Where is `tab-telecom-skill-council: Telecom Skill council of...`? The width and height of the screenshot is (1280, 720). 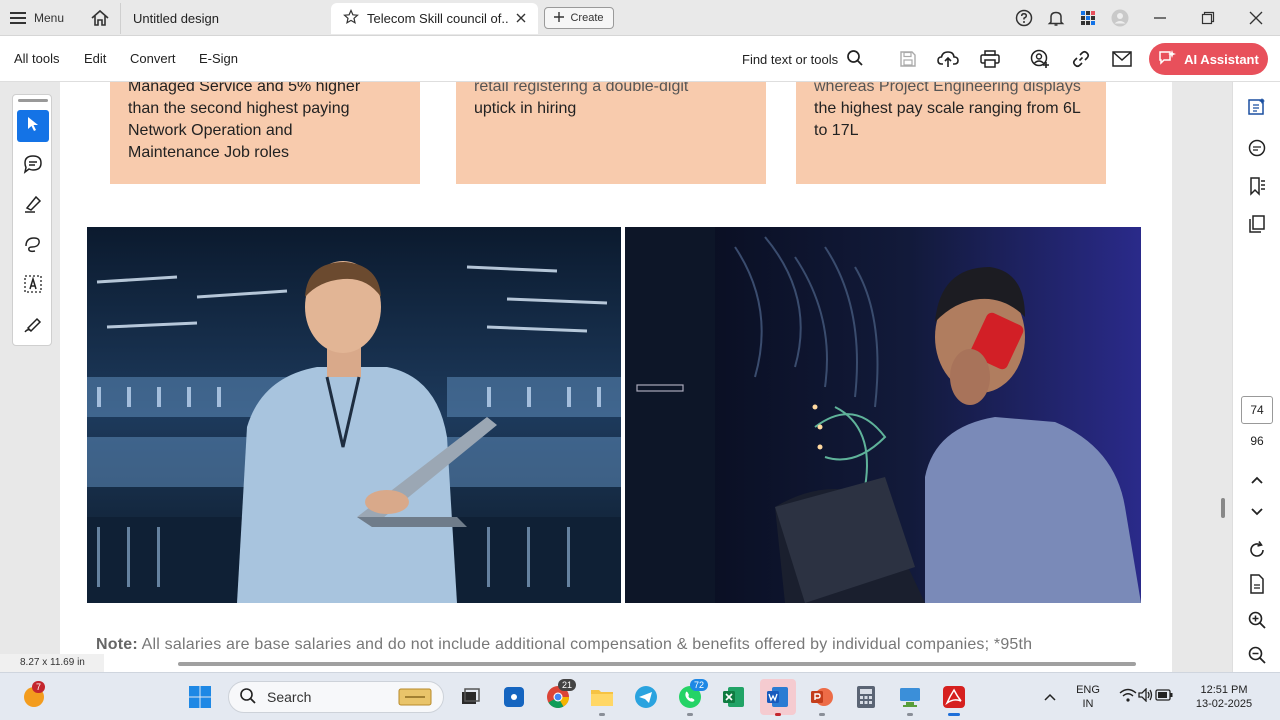
tab-telecom-skill-council: Telecom Skill council of... is located at coordinates (434, 18).